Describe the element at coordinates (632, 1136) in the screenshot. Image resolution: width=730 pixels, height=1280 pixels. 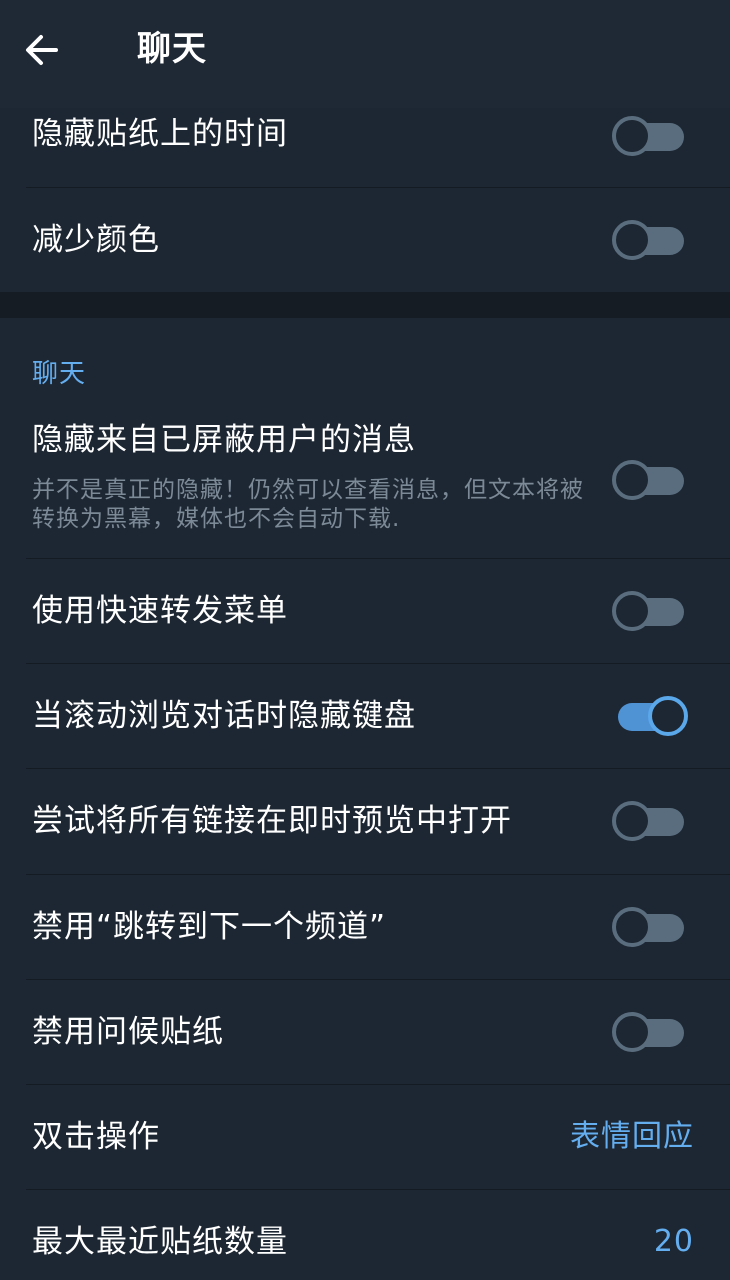
I see `double-tap-action-value: 表情回应` at that location.